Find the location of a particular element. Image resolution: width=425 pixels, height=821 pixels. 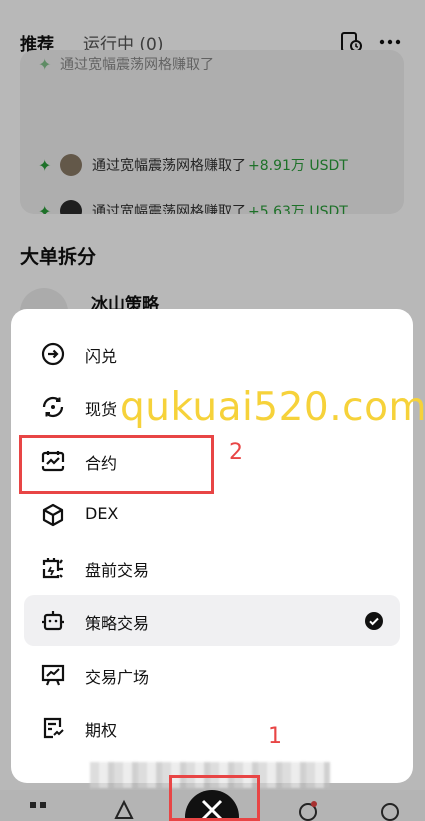

menu-item-options: 期权 is located at coordinates (212, 727).